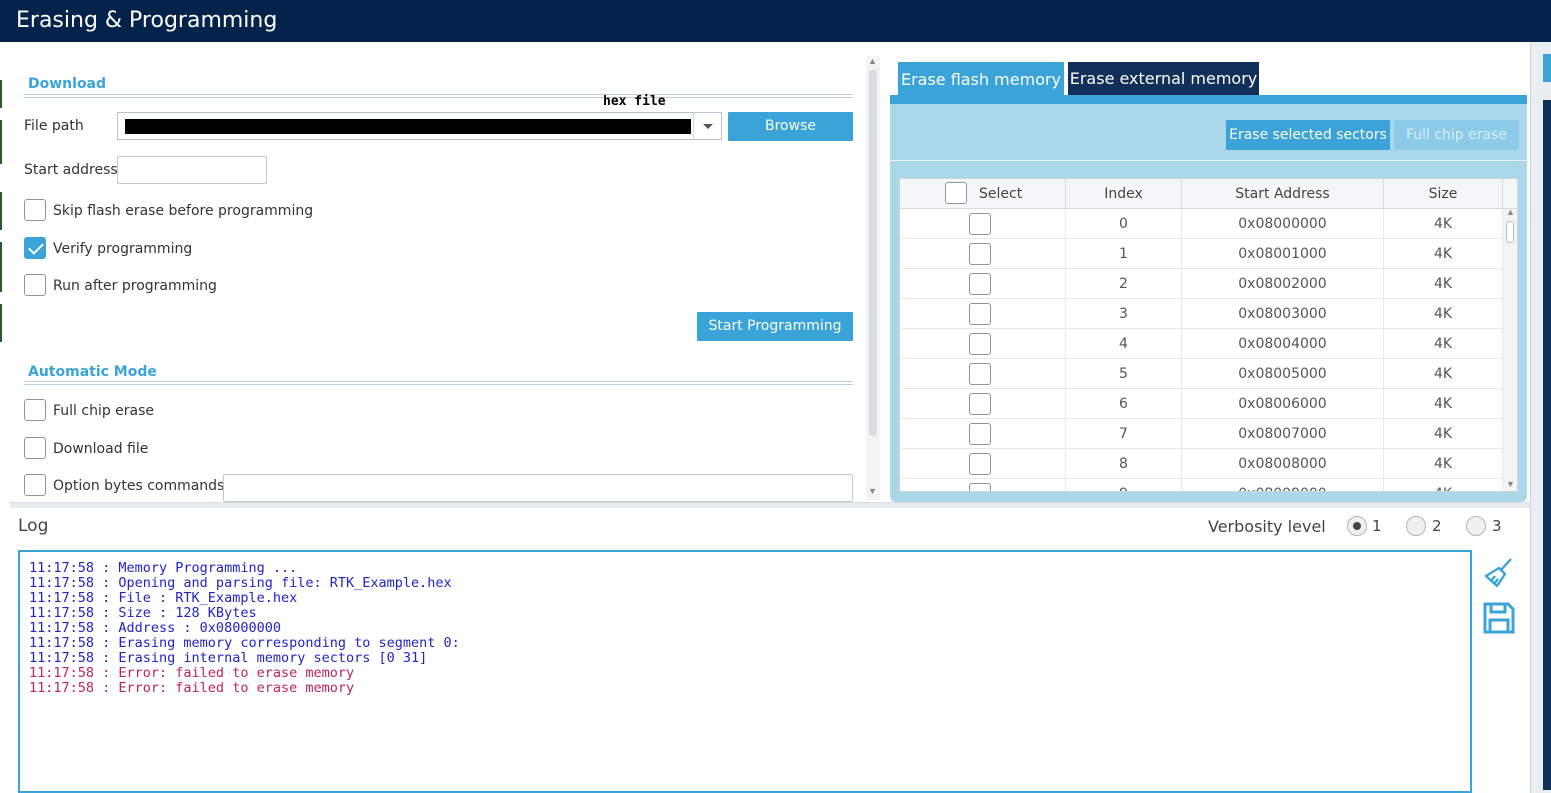 The height and width of the screenshot is (793, 1551). Describe the element at coordinates (1283, 434) in the screenshot. I see `start-address-cell: 0x08007000` at that location.